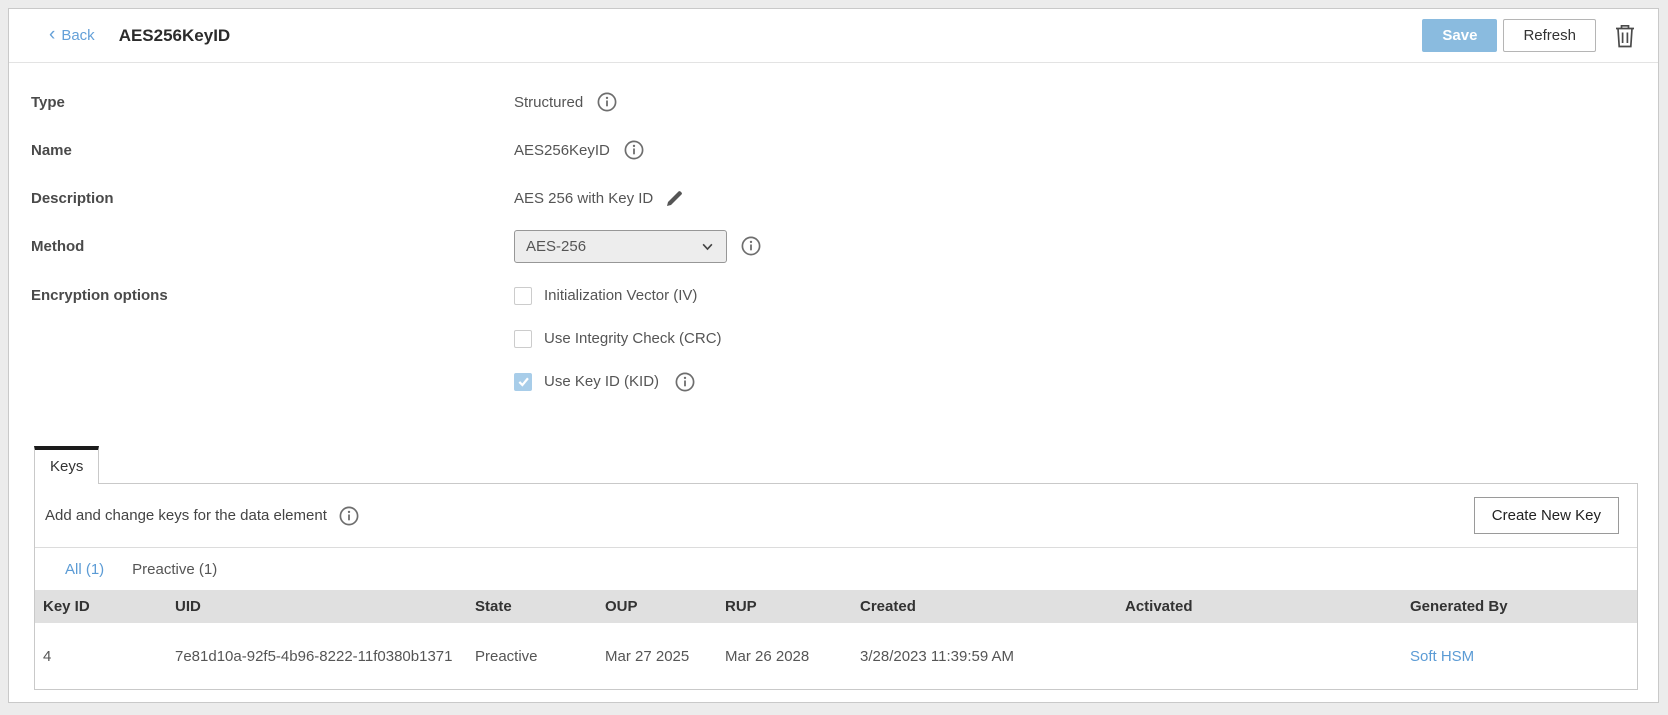  Describe the element at coordinates (1442, 656) in the screenshot. I see `generated-by-link: Soft HSM` at that location.